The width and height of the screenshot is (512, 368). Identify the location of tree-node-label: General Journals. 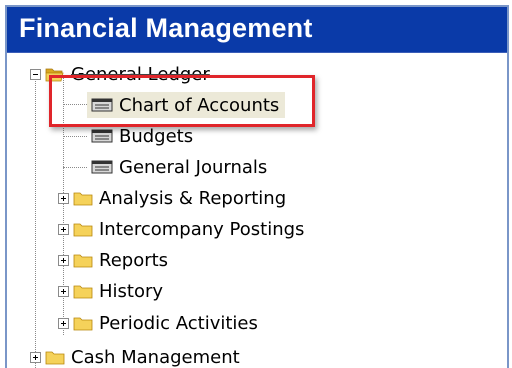
(193, 167).